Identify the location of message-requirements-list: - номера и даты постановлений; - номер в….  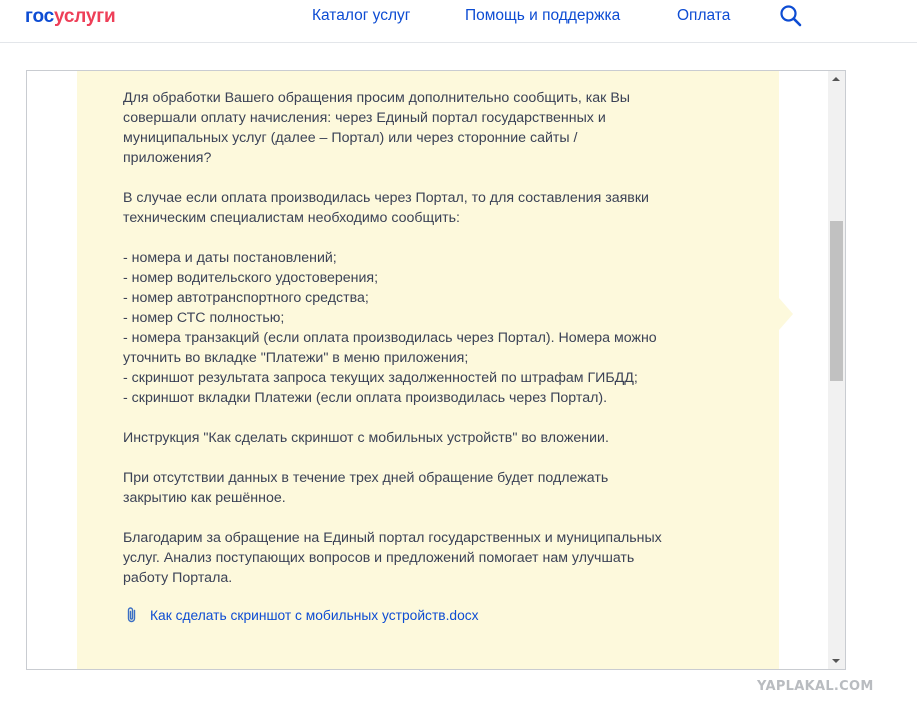
(390, 328).